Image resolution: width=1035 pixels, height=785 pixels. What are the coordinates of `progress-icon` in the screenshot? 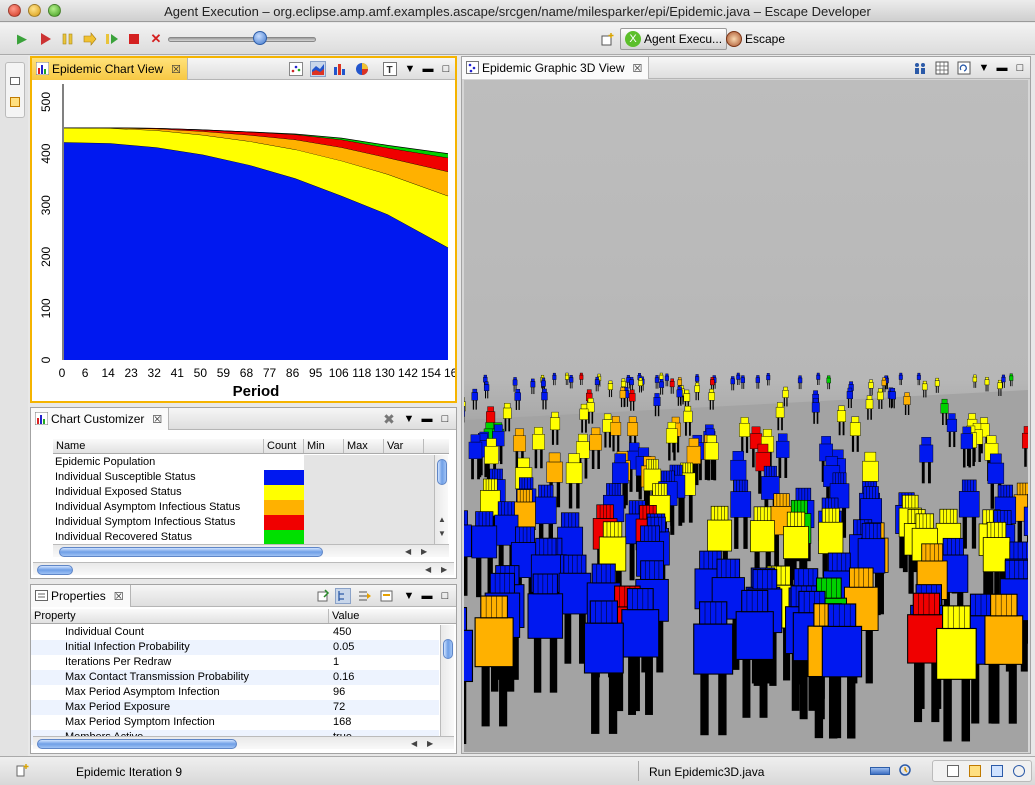 It's located at (880, 771).